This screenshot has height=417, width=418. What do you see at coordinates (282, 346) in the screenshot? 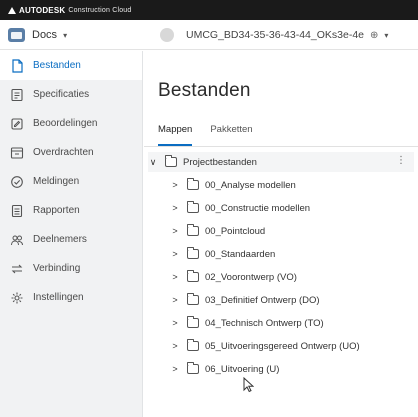
I see `folder-label: 05_Uitvoeringsgereed Ontwerp (UO)` at bounding box center [282, 346].